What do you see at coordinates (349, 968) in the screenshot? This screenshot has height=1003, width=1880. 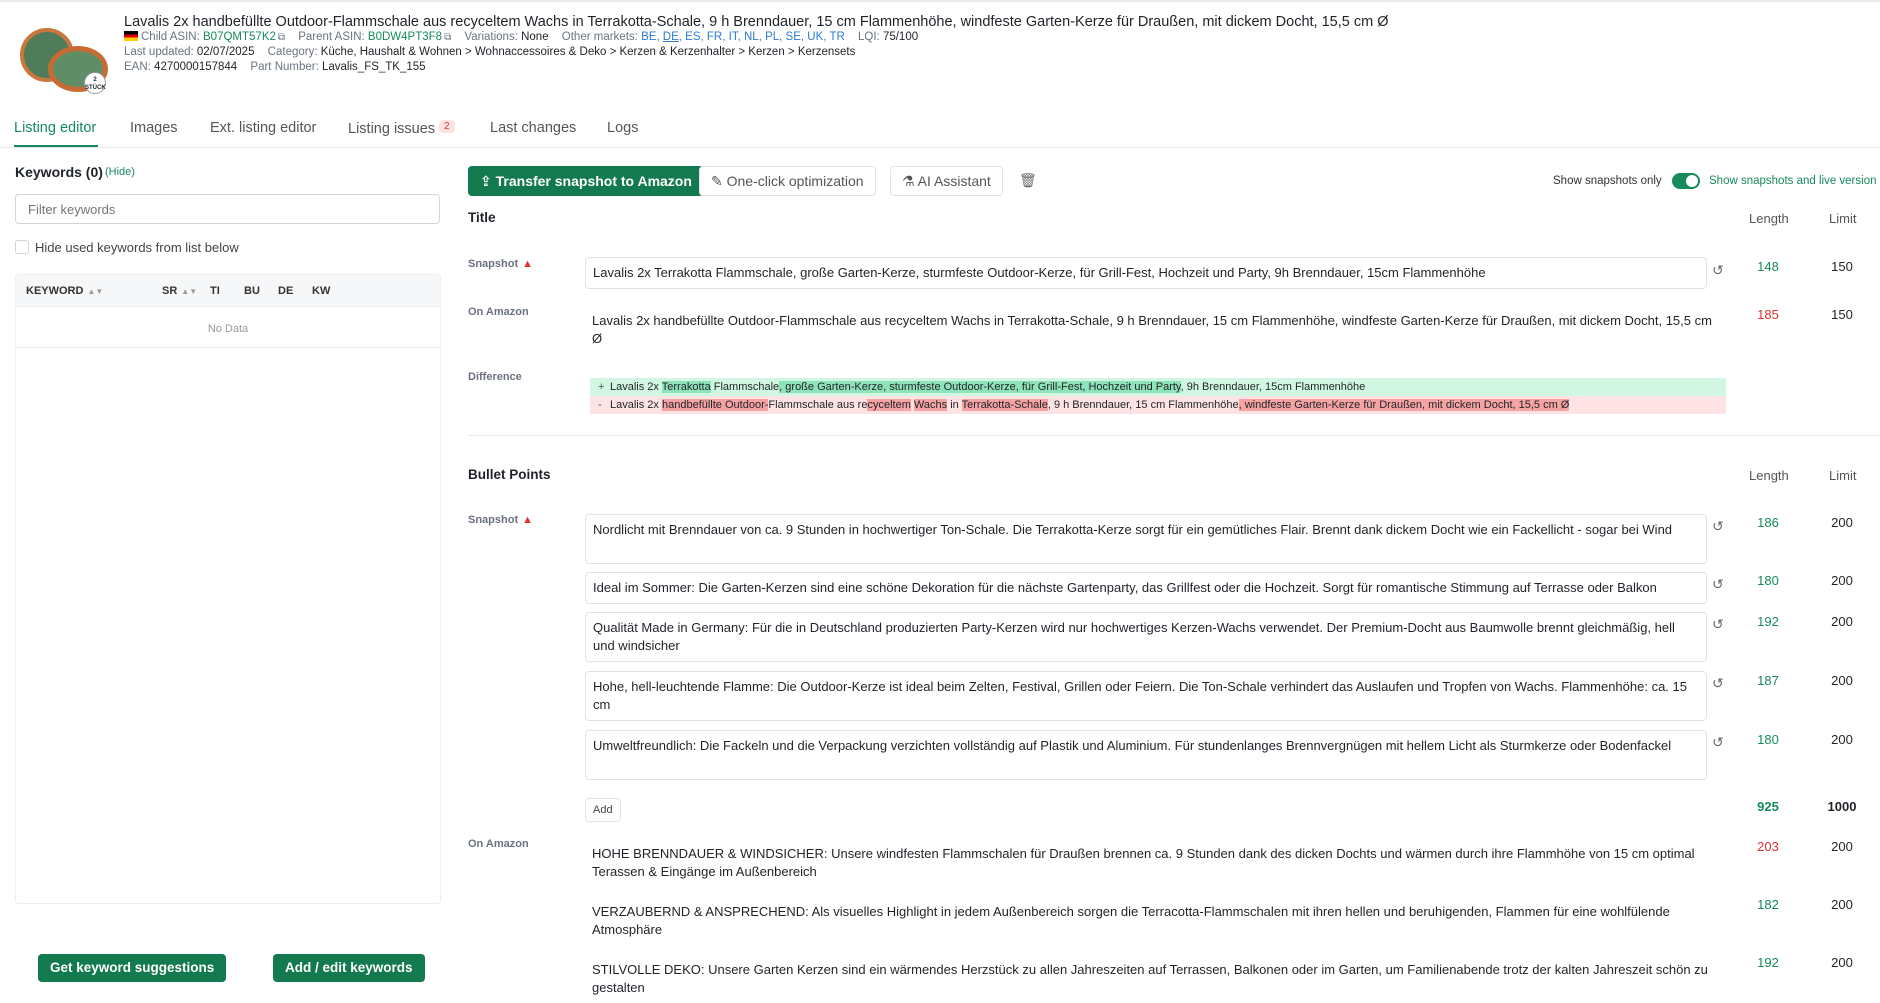 I see `add-edit-keywords-button: Add / edit keywords` at bounding box center [349, 968].